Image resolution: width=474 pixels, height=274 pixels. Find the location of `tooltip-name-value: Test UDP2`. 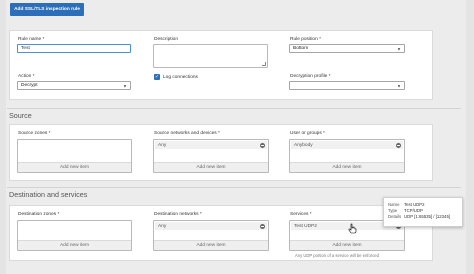

tooltip-name-value: Test UDP2 is located at coordinates (414, 204).